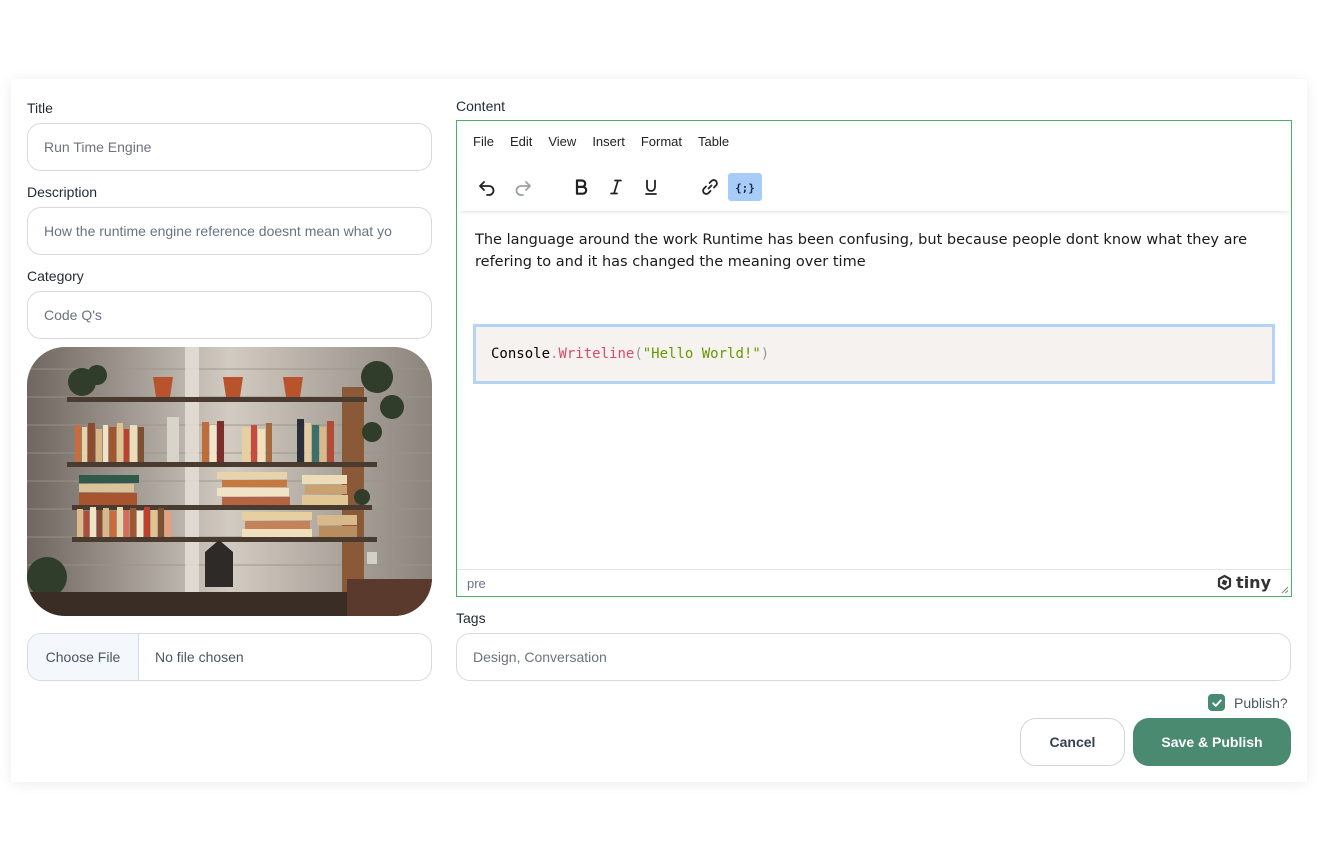 This screenshot has height=856, width=1325. I want to click on menu-insert: Insert, so click(608, 141).